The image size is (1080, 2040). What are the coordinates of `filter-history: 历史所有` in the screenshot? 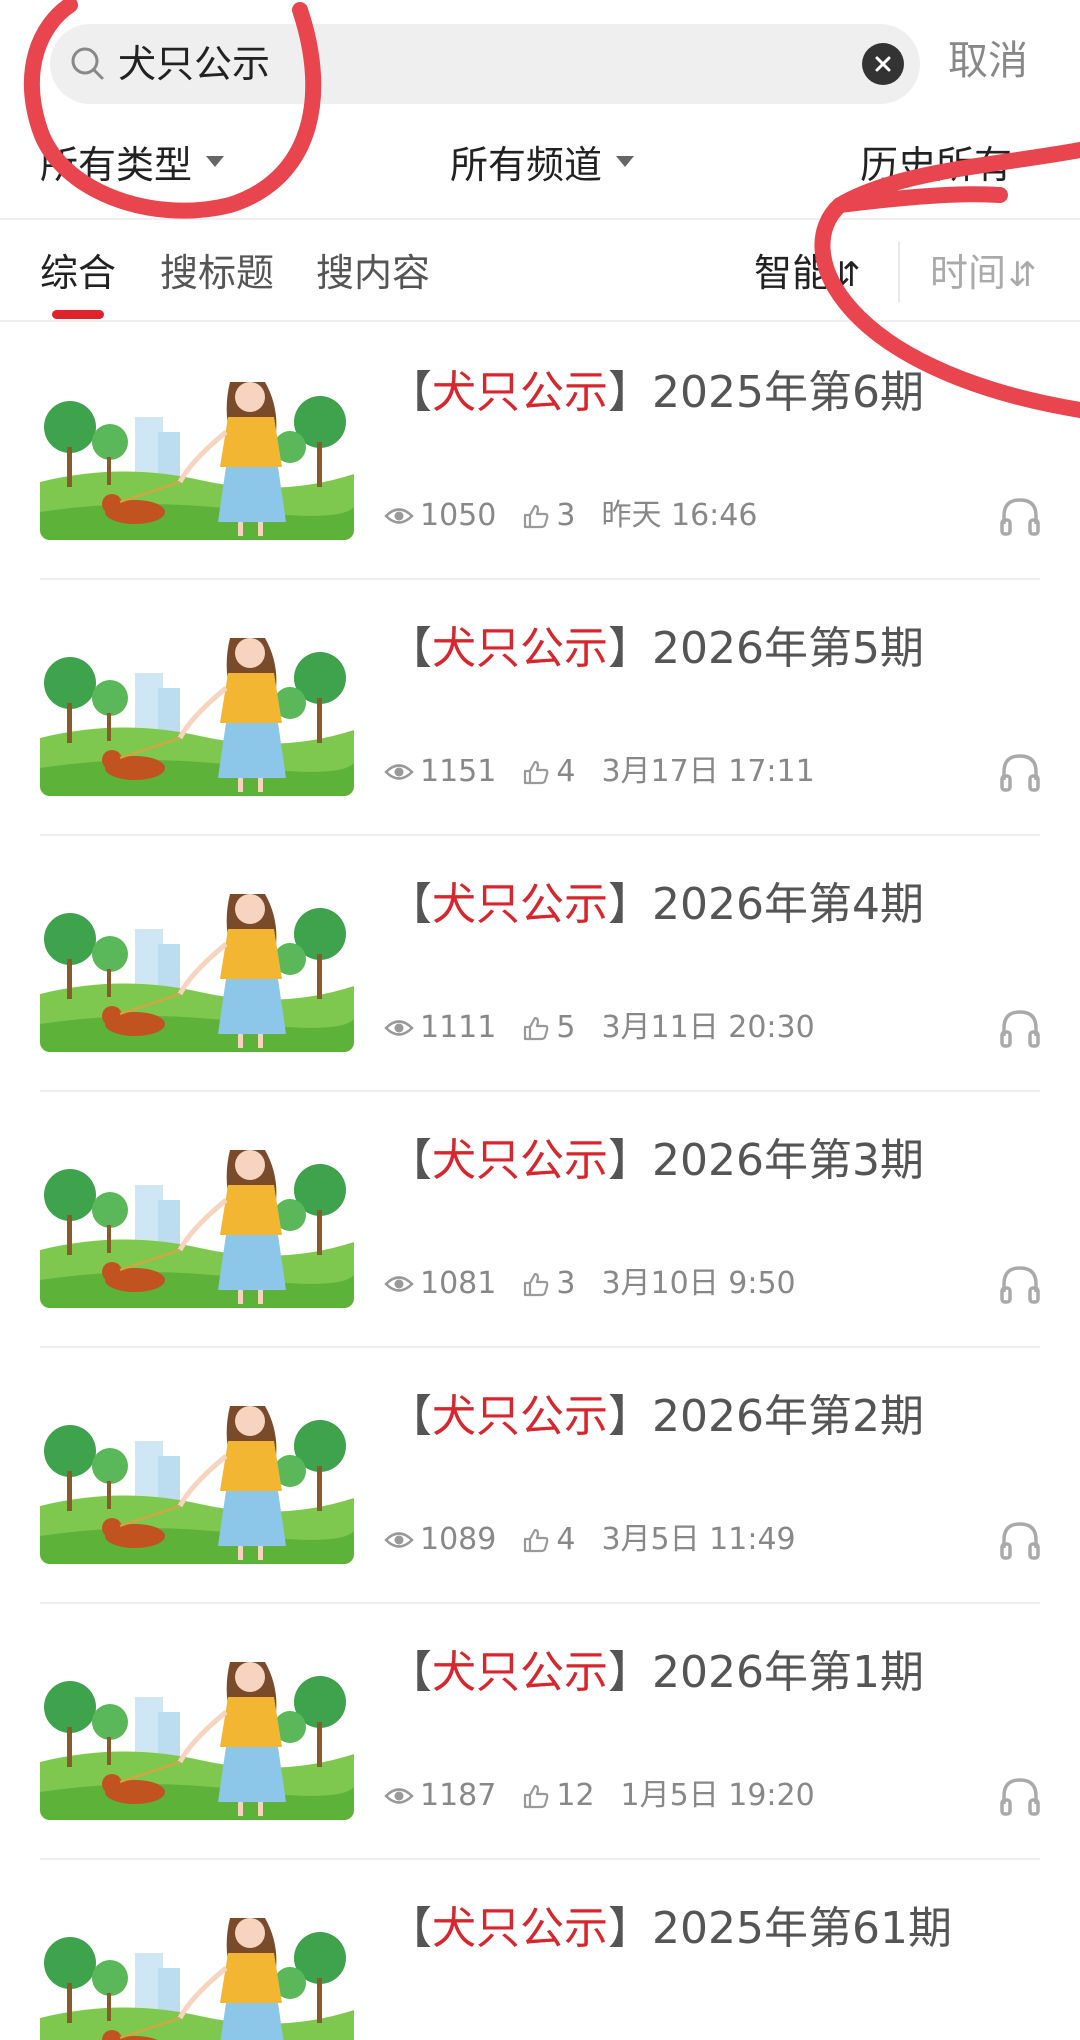 It's located at (936, 165).